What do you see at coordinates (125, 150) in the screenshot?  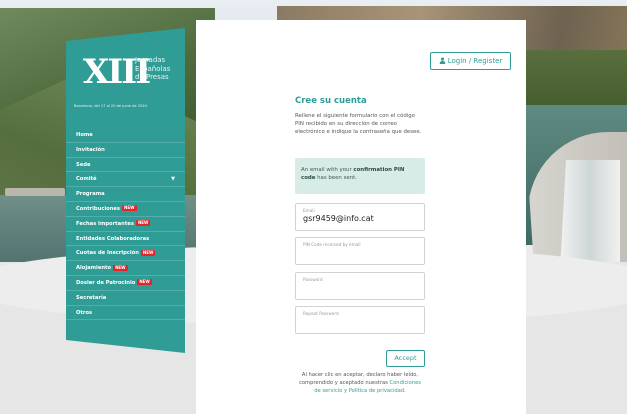 I see `nav-item-invitacion: Invitación` at bounding box center [125, 150].